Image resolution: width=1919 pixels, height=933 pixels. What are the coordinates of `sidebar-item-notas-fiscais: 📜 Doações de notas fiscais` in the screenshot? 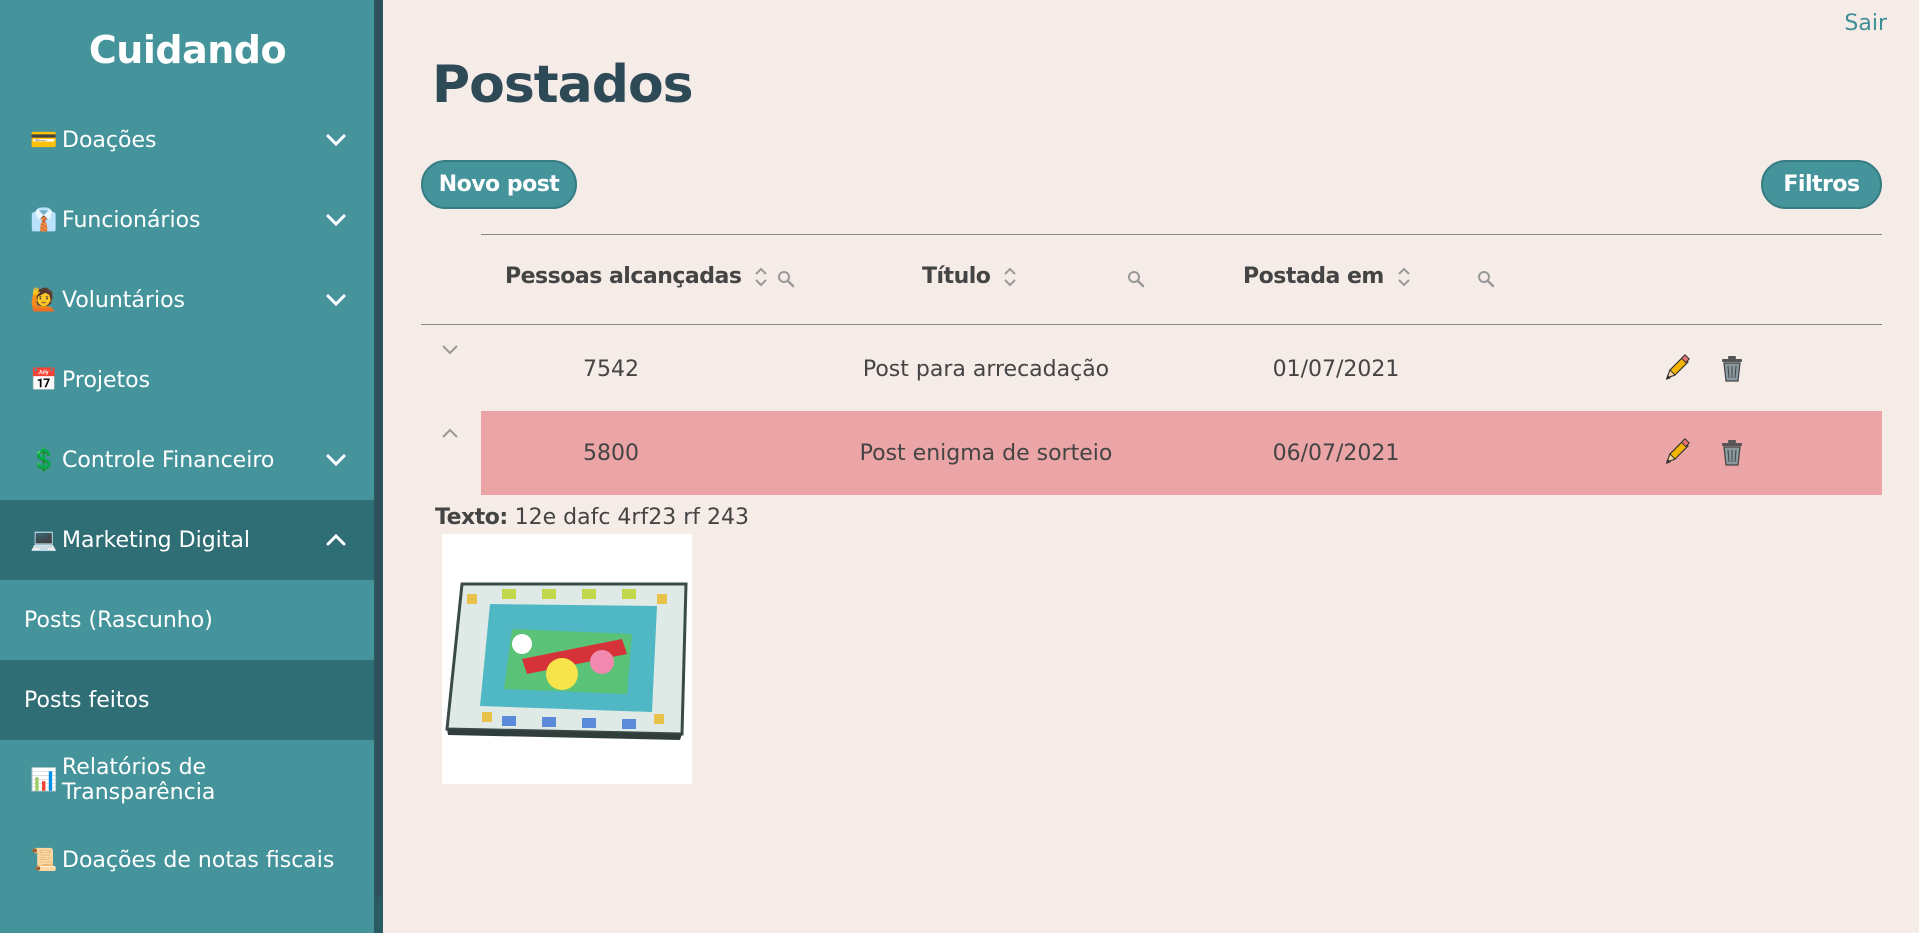 It's located at (191, 860).